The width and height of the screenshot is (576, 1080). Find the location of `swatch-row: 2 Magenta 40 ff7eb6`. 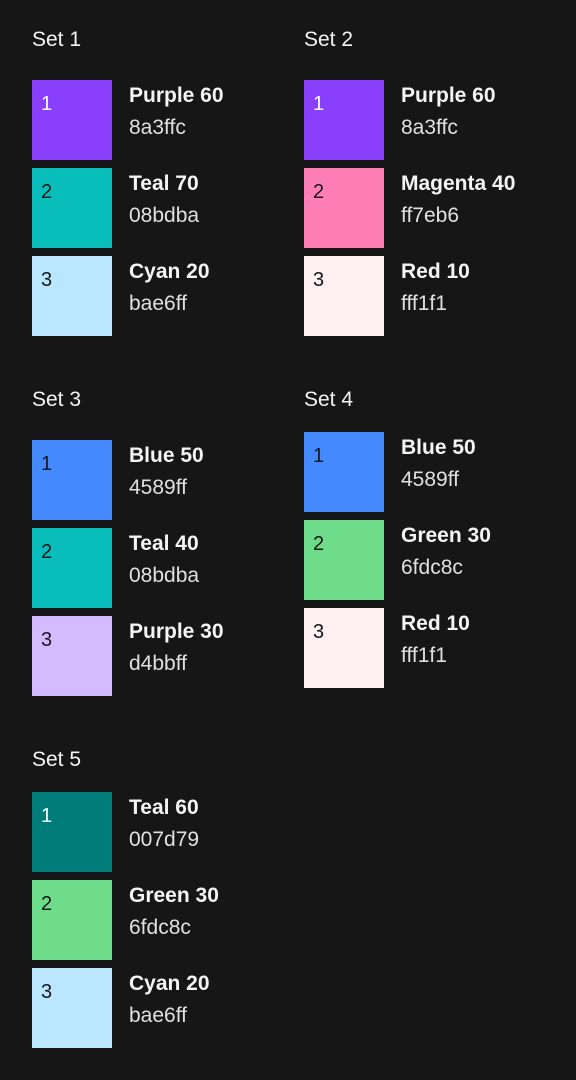

swatch-row: 2 Magenta 40 ff7eb6 is located at coordinates (429, 208).